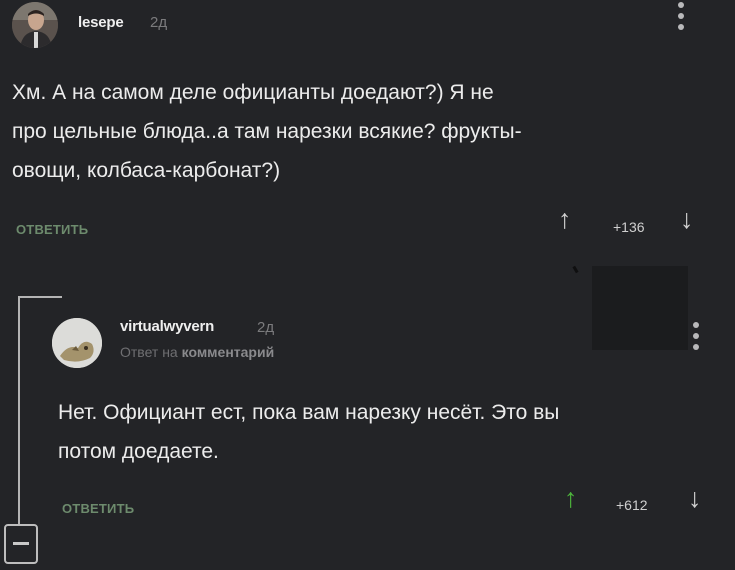  What do you see at coordinates (149, 352) in the screenshot?
I see `reply-to-prefix: Ответ на` at bounding box center [149, 352].